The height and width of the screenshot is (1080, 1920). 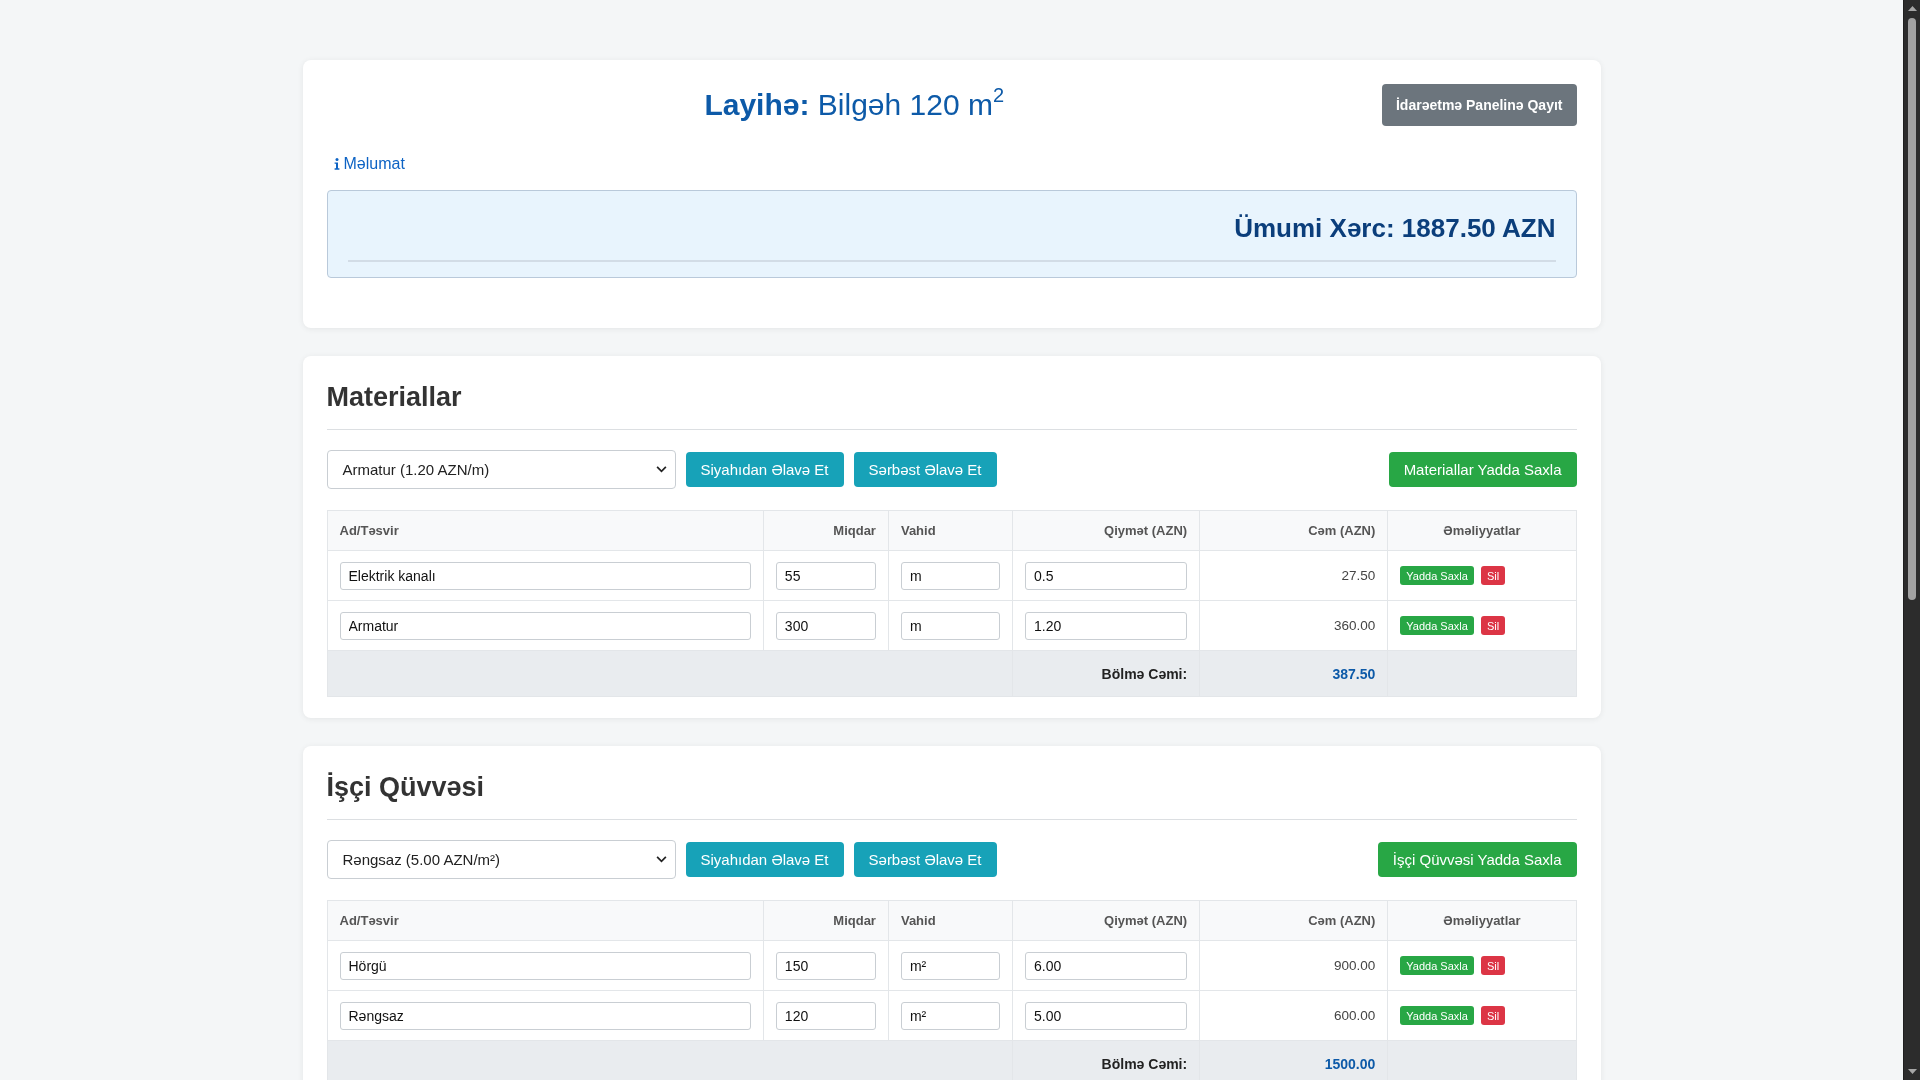 What do you see at coordinates (1106, 625) in the screenshot?
I see `price-field: 1.20` at bounding box center [1106, 625].